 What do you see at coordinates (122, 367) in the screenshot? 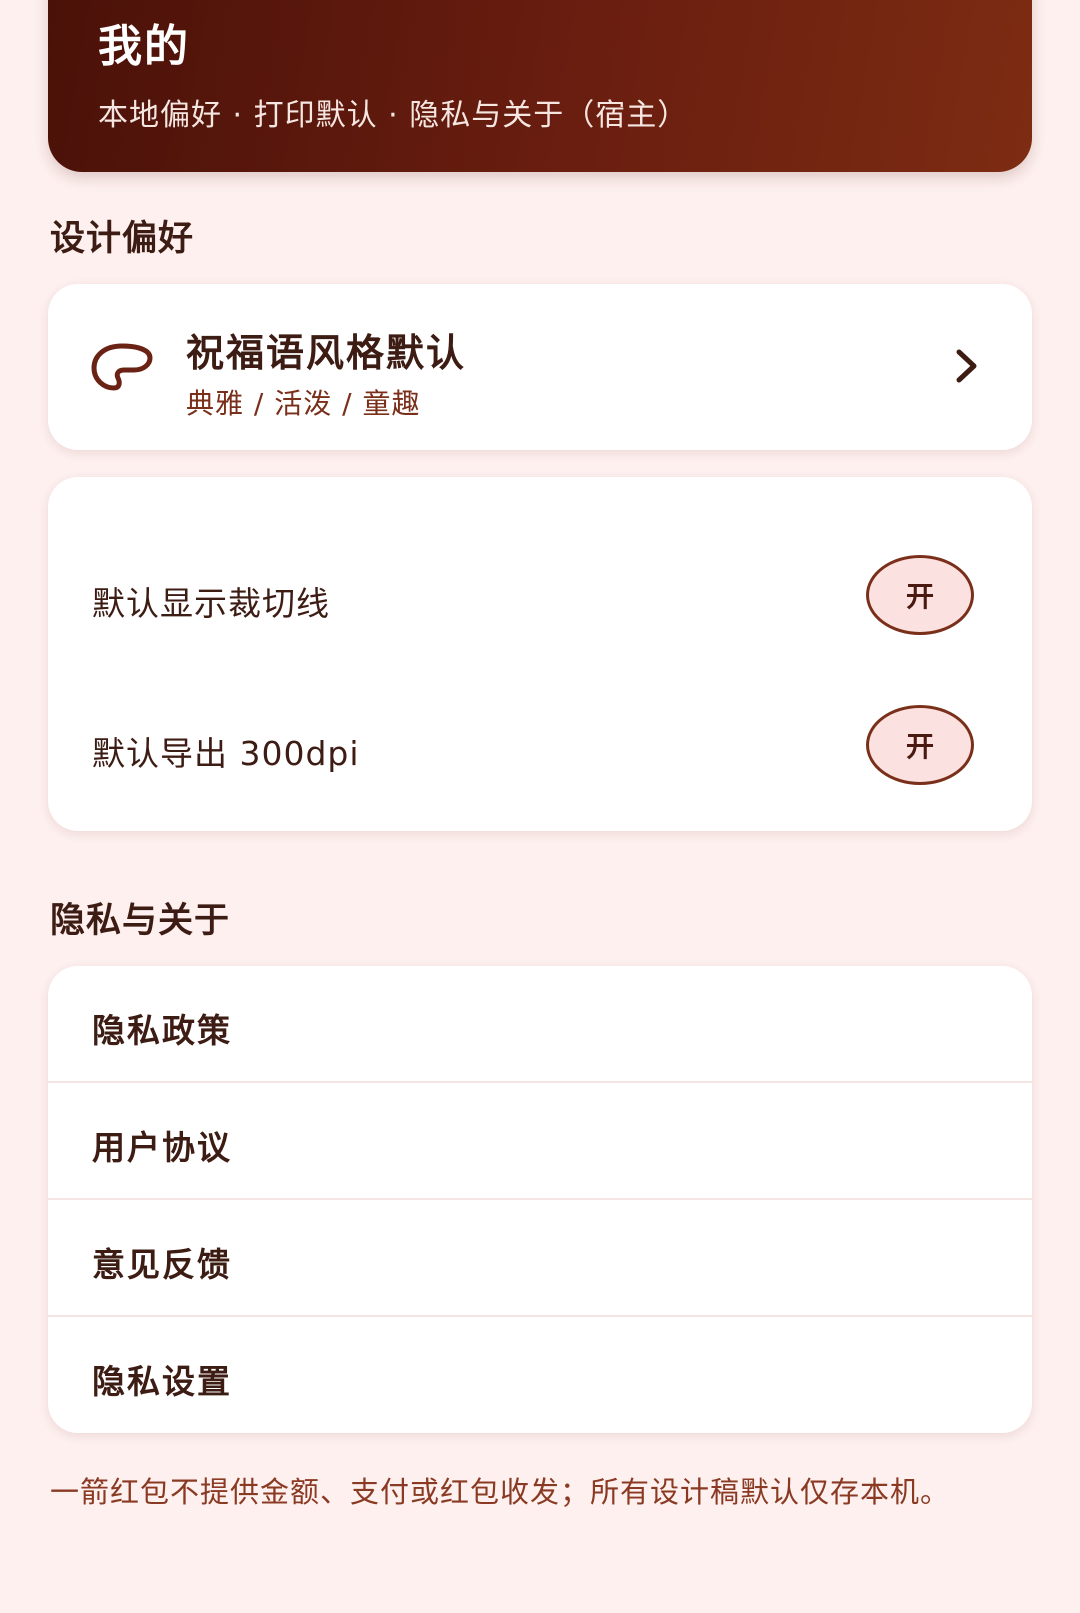
I see `palette-icon` at bounding box center [122, 367].